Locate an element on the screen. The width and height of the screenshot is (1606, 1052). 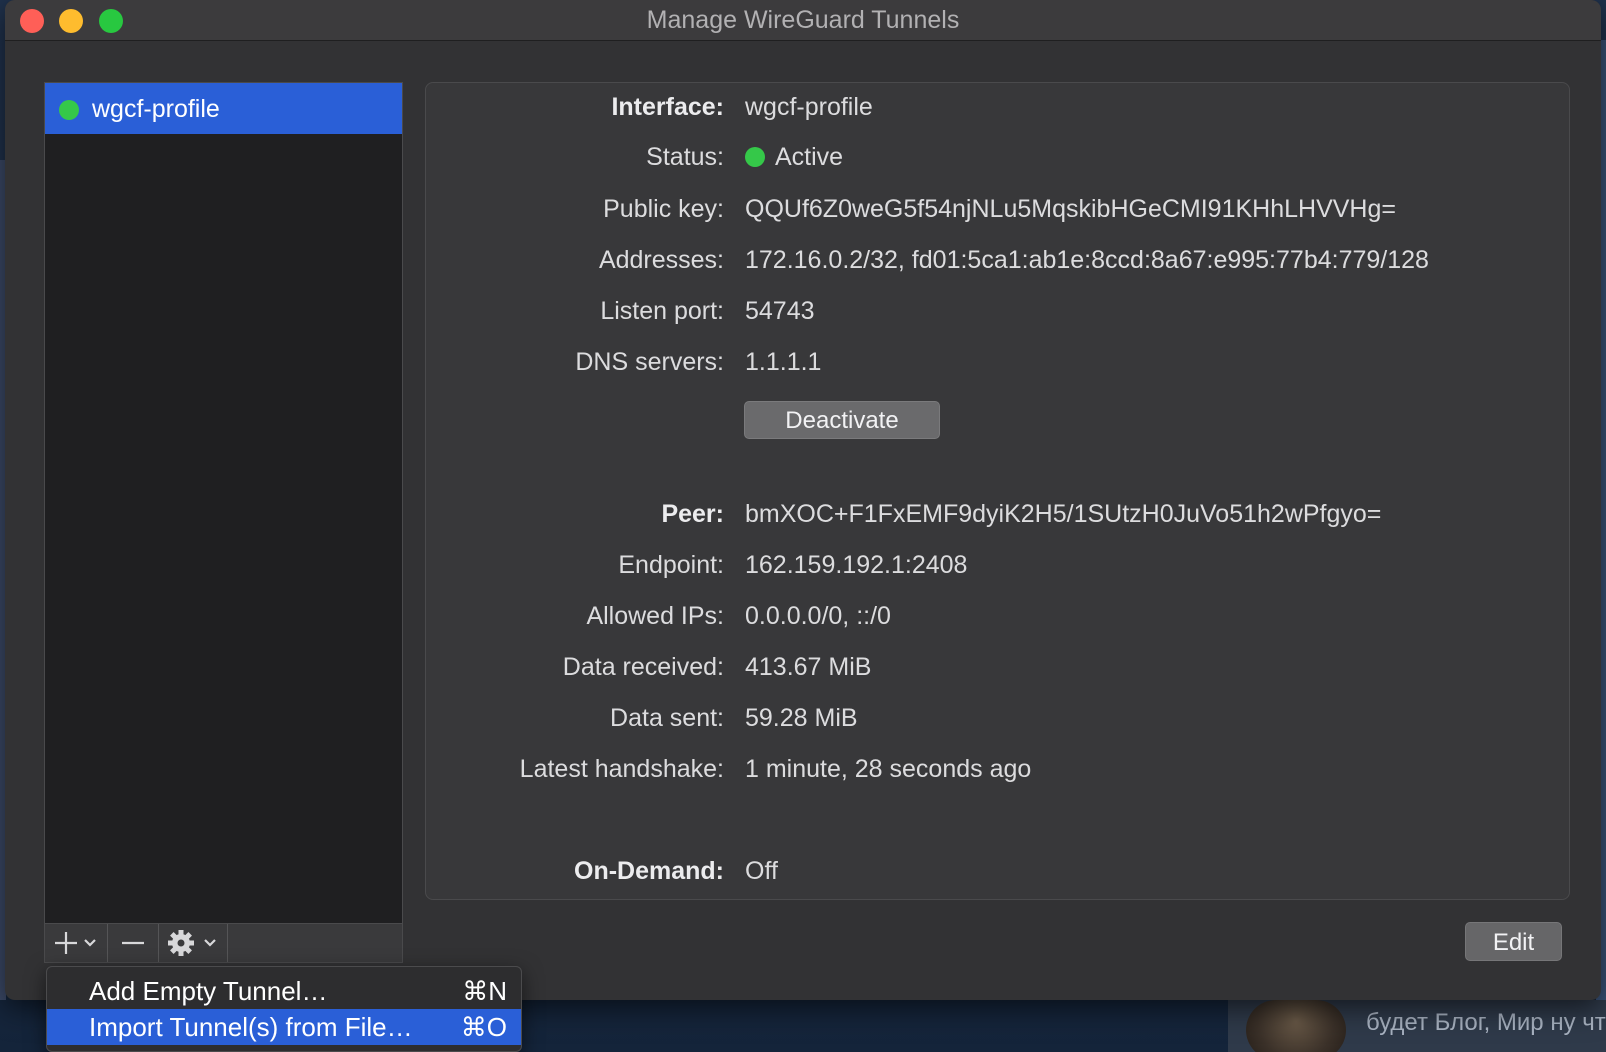
menu-item-shortcut: ⌘O is located at coordinates (483, 1027).